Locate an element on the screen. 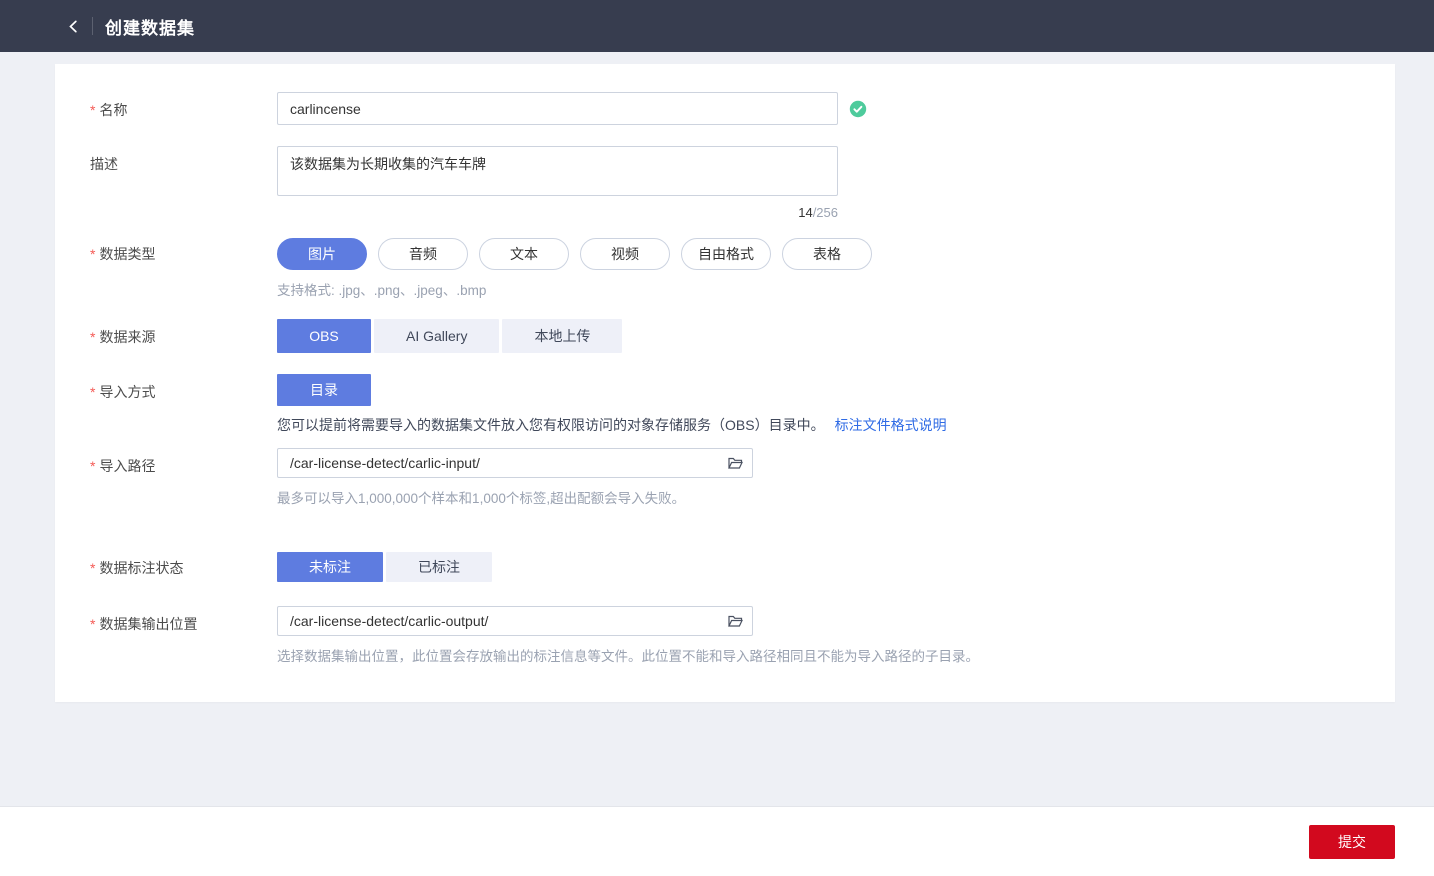 The height and width of the screenshot is (876, 1434). data-type-option: 音频 is located at coordinates (423, 254).